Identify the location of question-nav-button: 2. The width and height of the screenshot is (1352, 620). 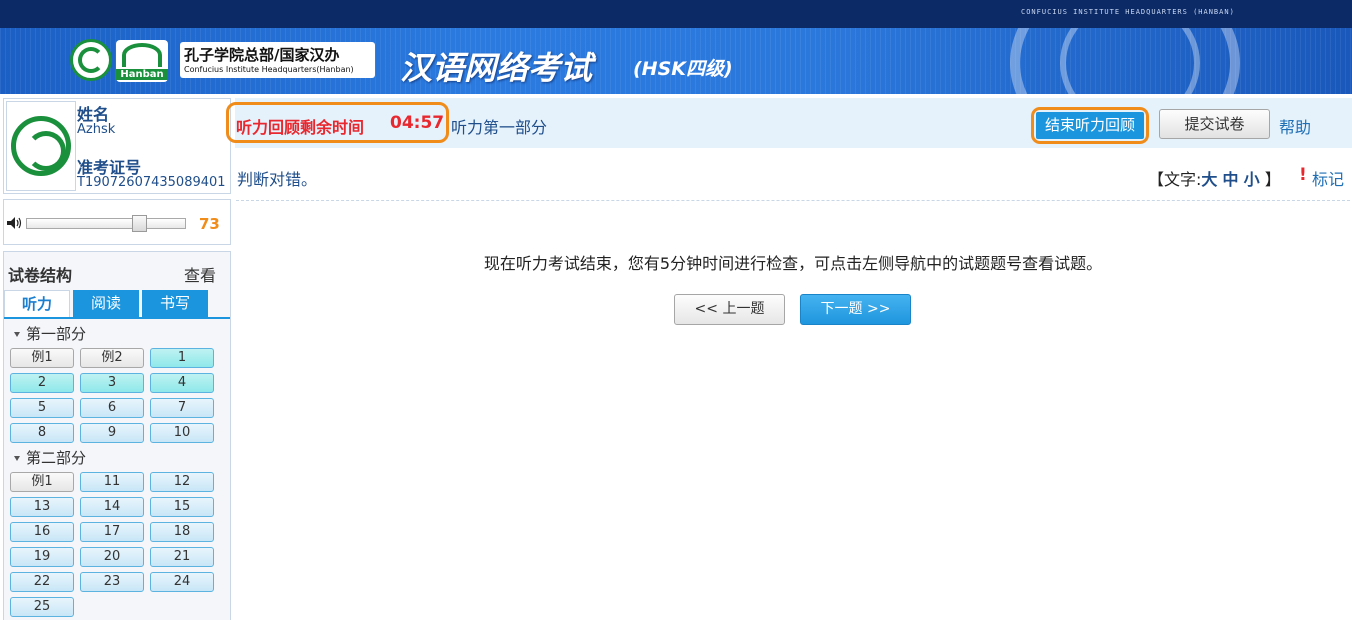
(42, 383).